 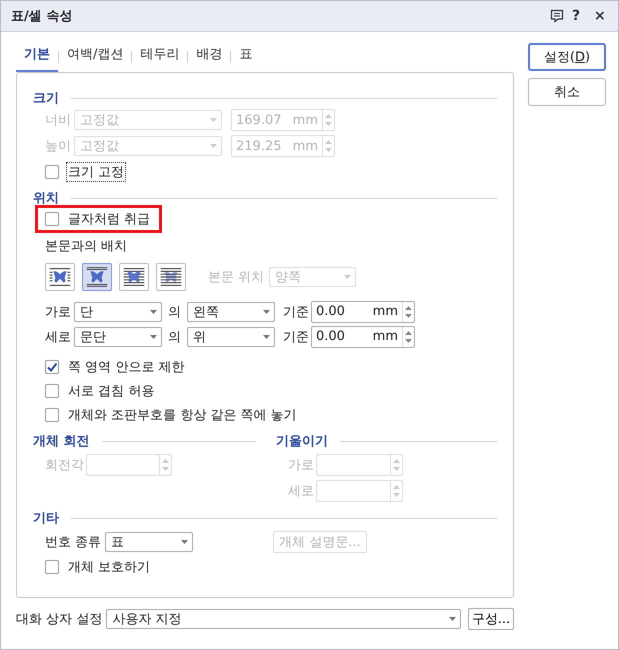 I want to click on checkbox-label: 서로 겹침 허용, so click(x=111, y=391).